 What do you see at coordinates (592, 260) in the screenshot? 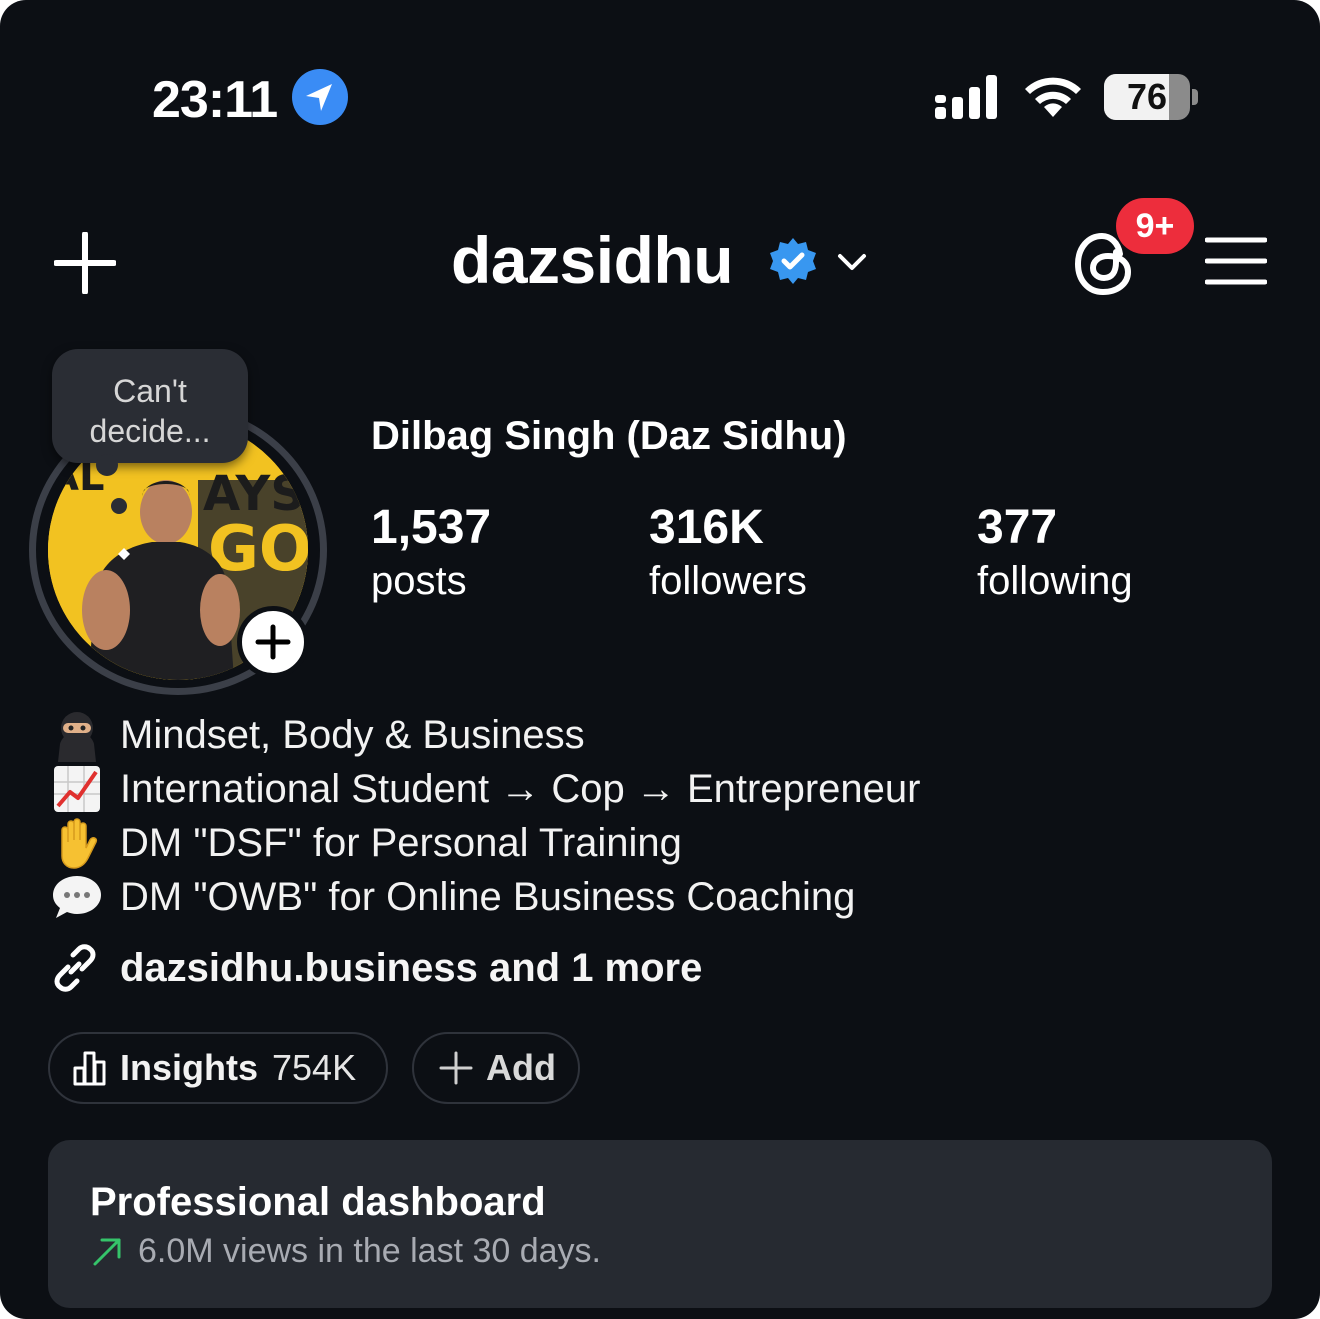
I see `username-switcher: dazsidhu` at bounding box center [592, 260].